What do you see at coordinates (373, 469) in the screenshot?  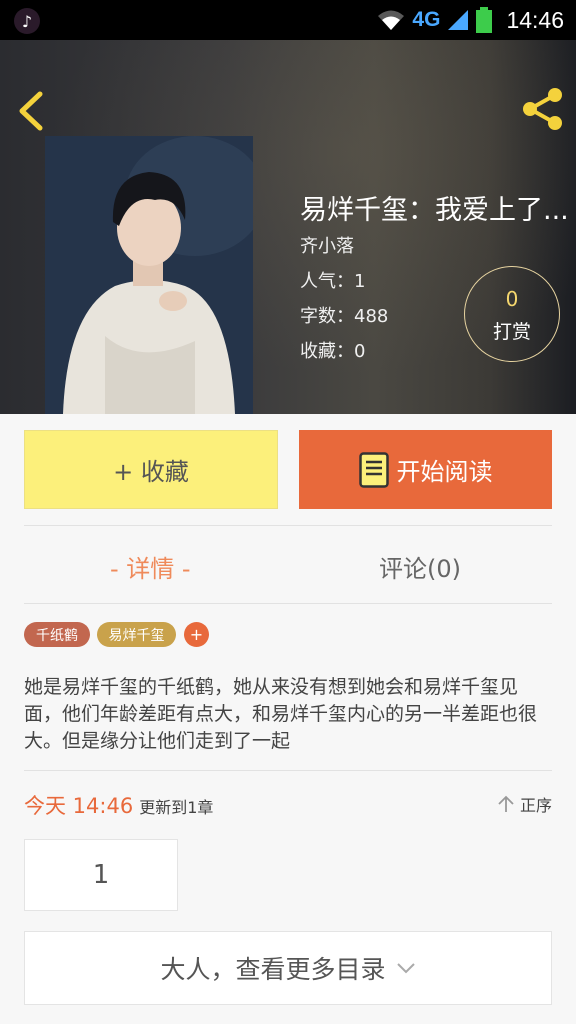 I see `book-icon` at bounding box center [373, 469].